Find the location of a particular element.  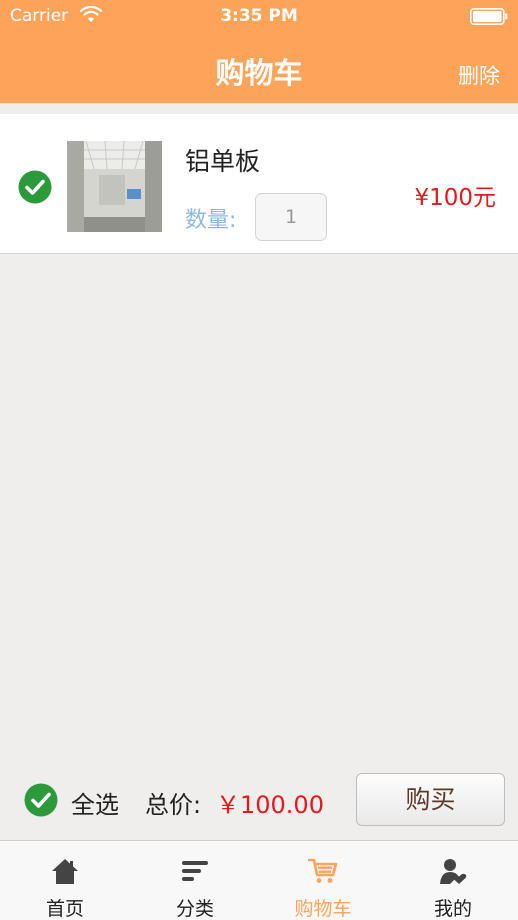

delete-button: 删除 is located at coordinates (479, 75).